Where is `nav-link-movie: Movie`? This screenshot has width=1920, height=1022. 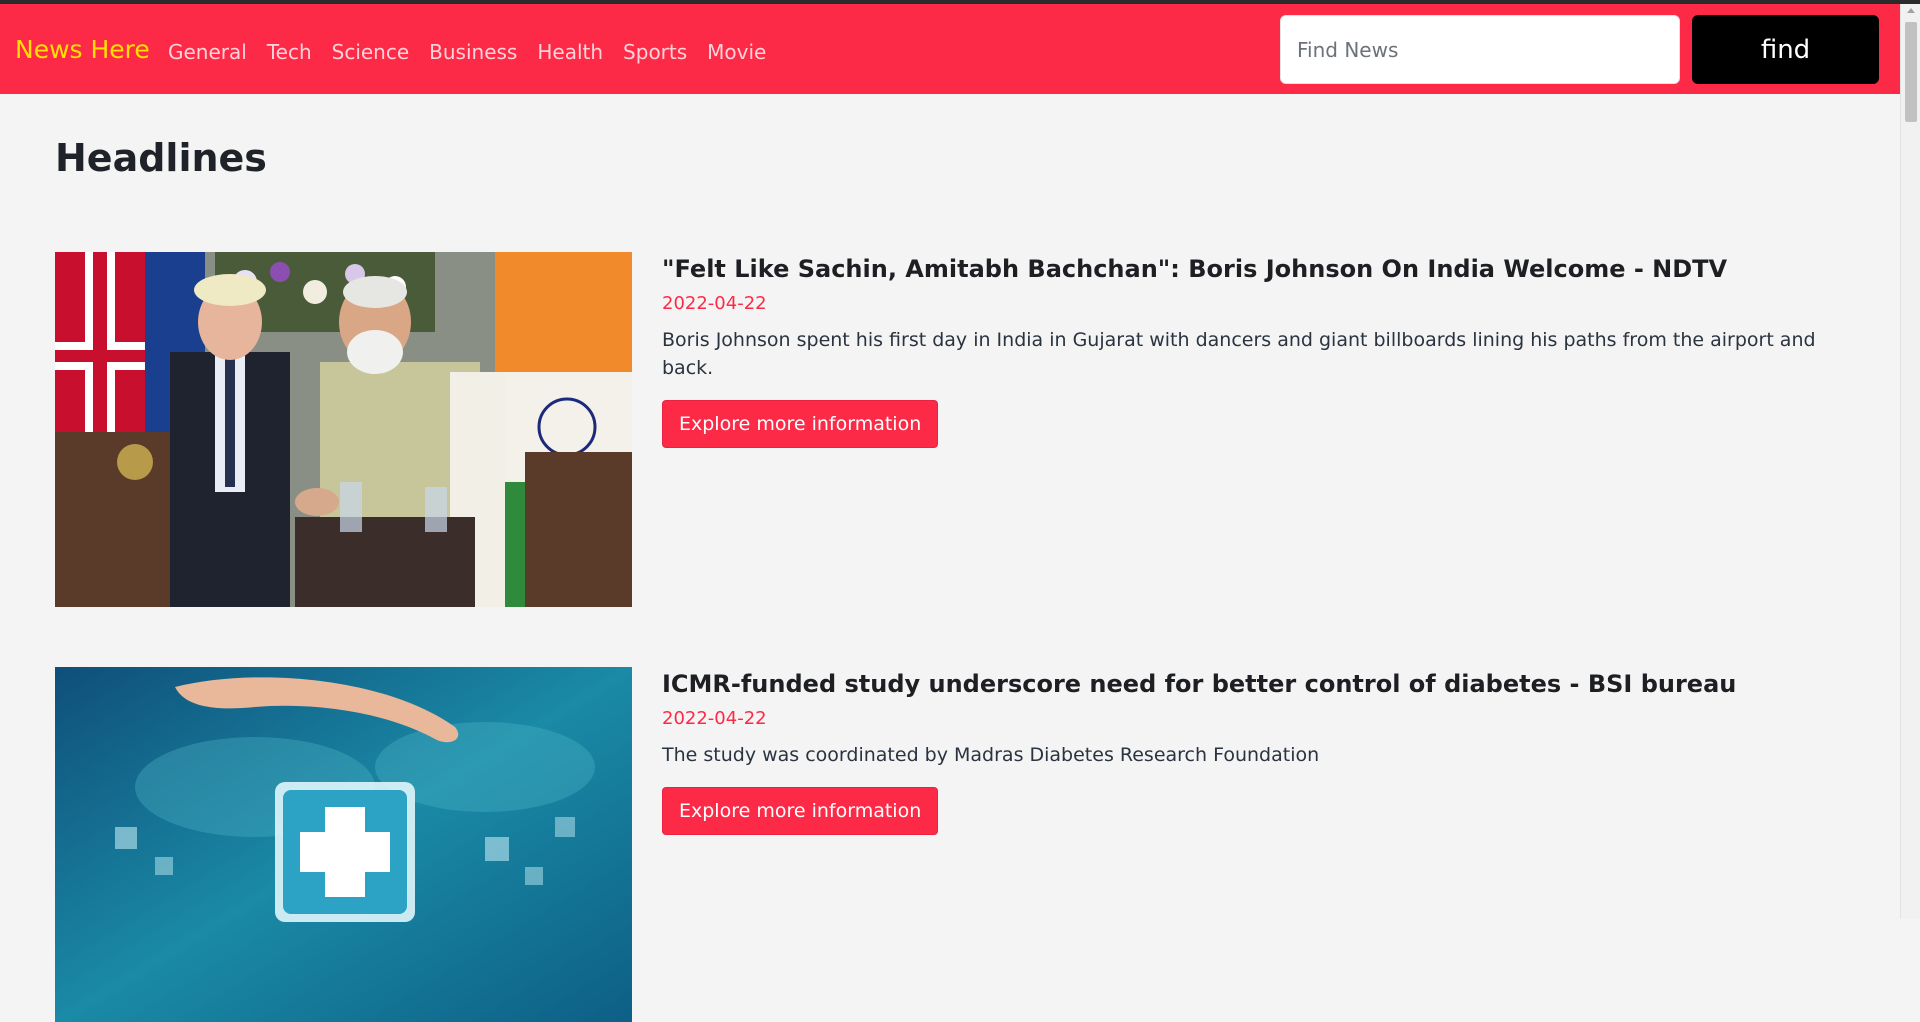
nav-link-movie: Movie is located at coordinates (736, 52).